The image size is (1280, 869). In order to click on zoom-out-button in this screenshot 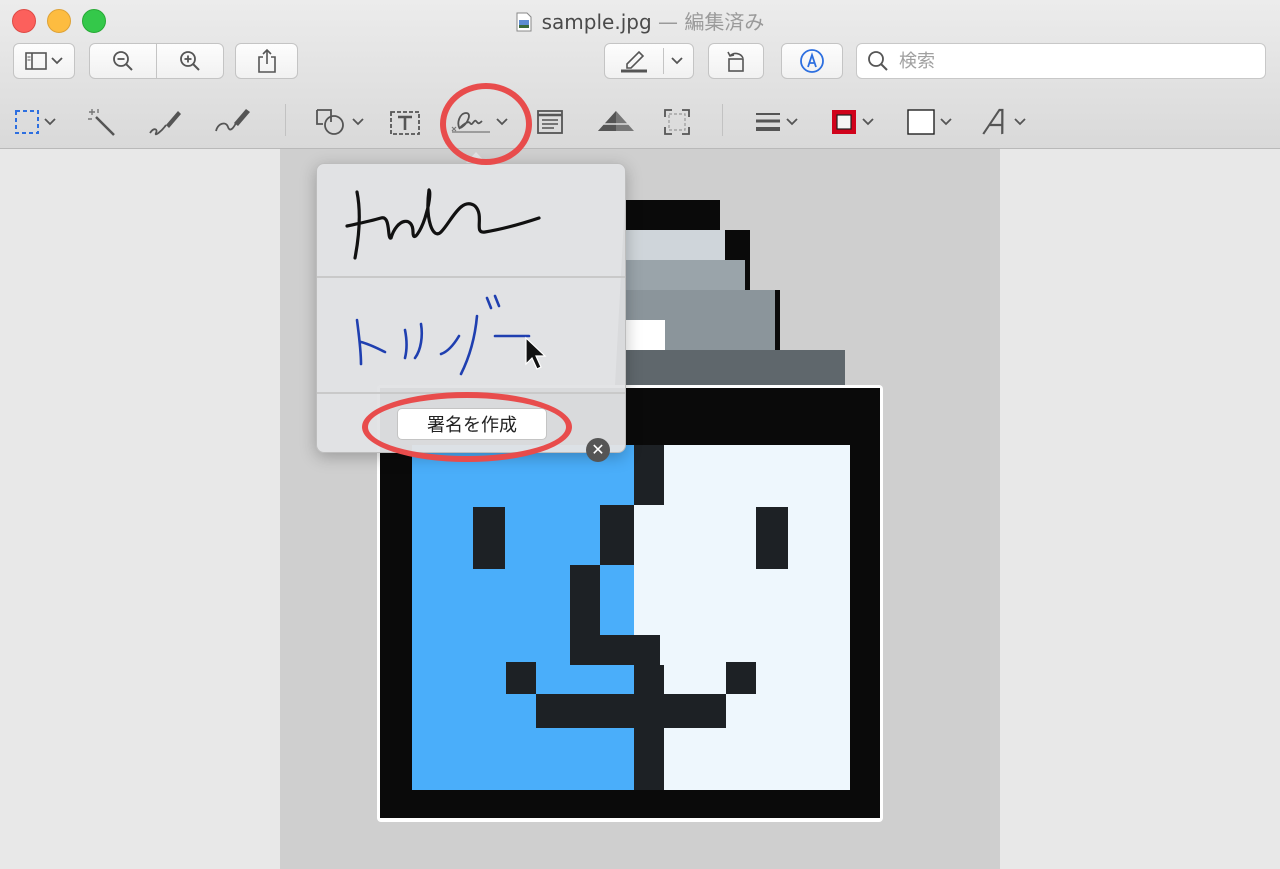, I will do `click(123, 61)`.